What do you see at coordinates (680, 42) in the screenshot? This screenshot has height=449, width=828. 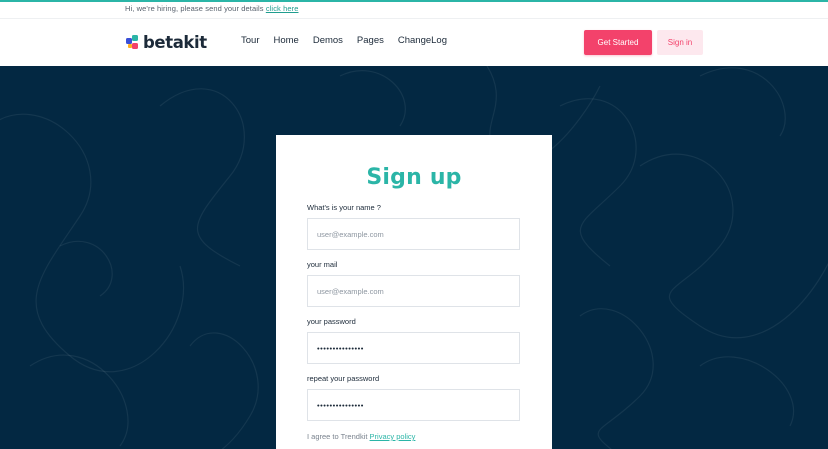 I see `sign-in-button: Sign in` at bounding box center [680, 42].